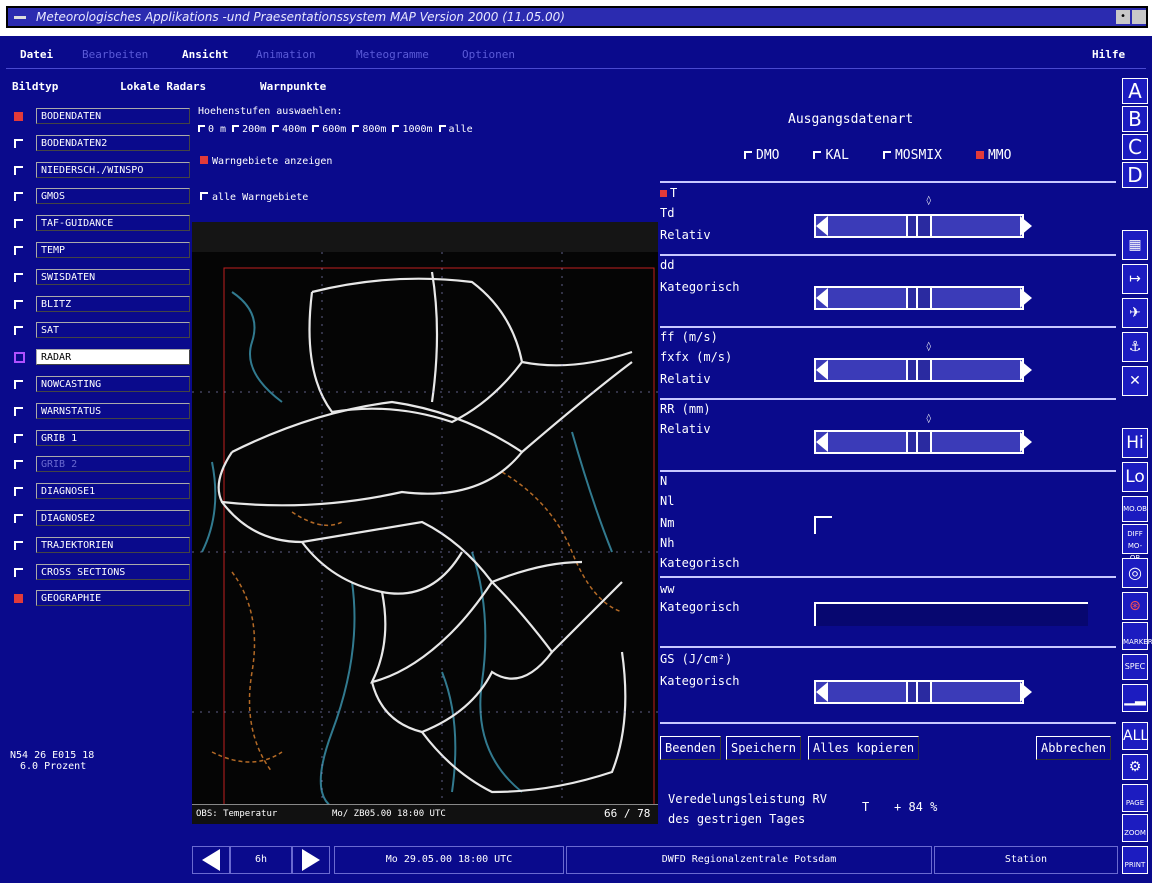  I want to click on source-option: MMO, so click(993, 155).